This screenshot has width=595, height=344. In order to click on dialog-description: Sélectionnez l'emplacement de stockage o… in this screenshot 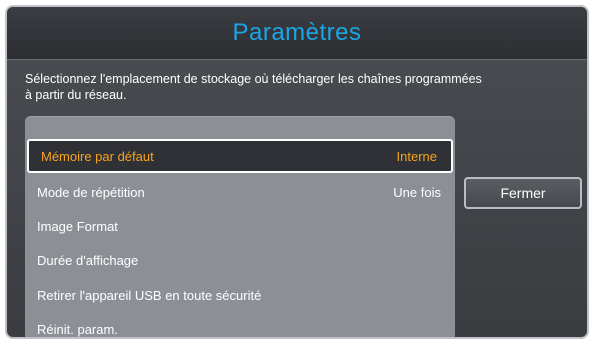, I will do `click(253, 87)`.